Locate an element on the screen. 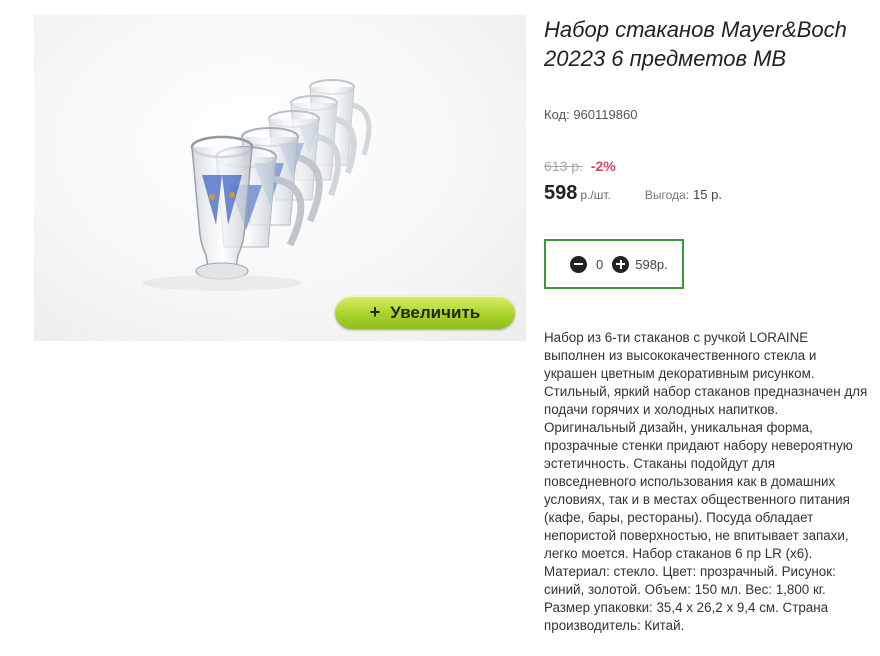 Image resolution: width=880 pixels, height=656 pixels. price-unit: р./шт. is located at coordinates (595, 195).